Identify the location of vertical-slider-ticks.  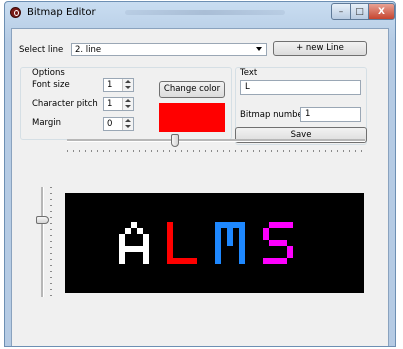
(51, 242).